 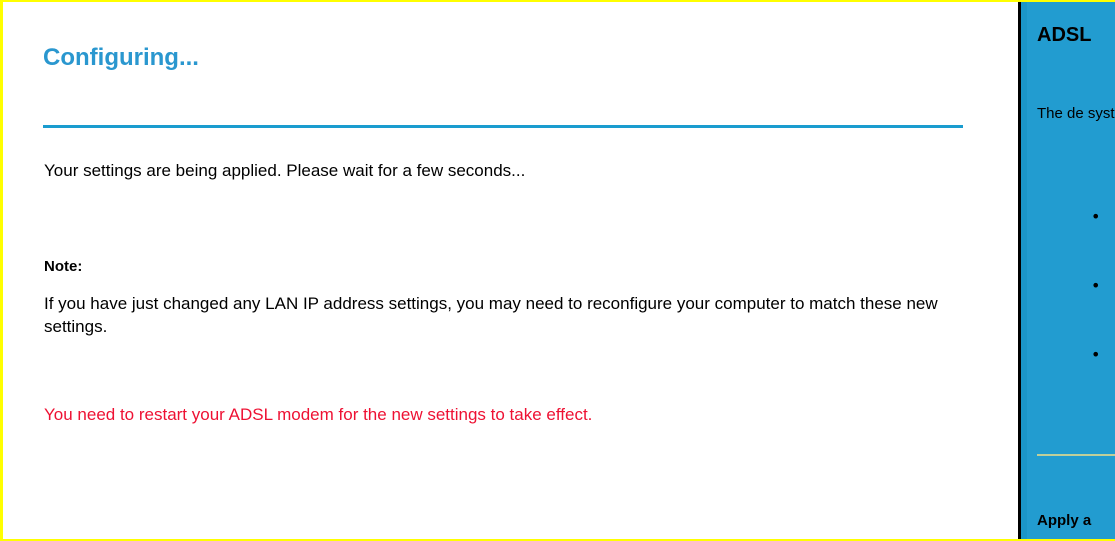 I want to click on help-text: The de system, so click(x=1076, y=114).